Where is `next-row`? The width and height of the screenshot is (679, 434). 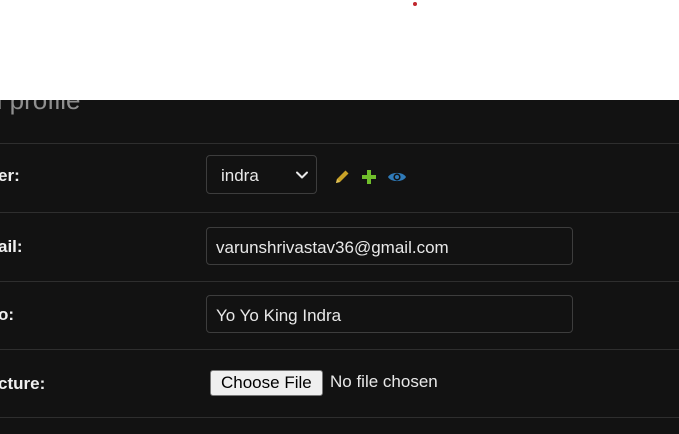 next-row is located at coordinates (339, 425).